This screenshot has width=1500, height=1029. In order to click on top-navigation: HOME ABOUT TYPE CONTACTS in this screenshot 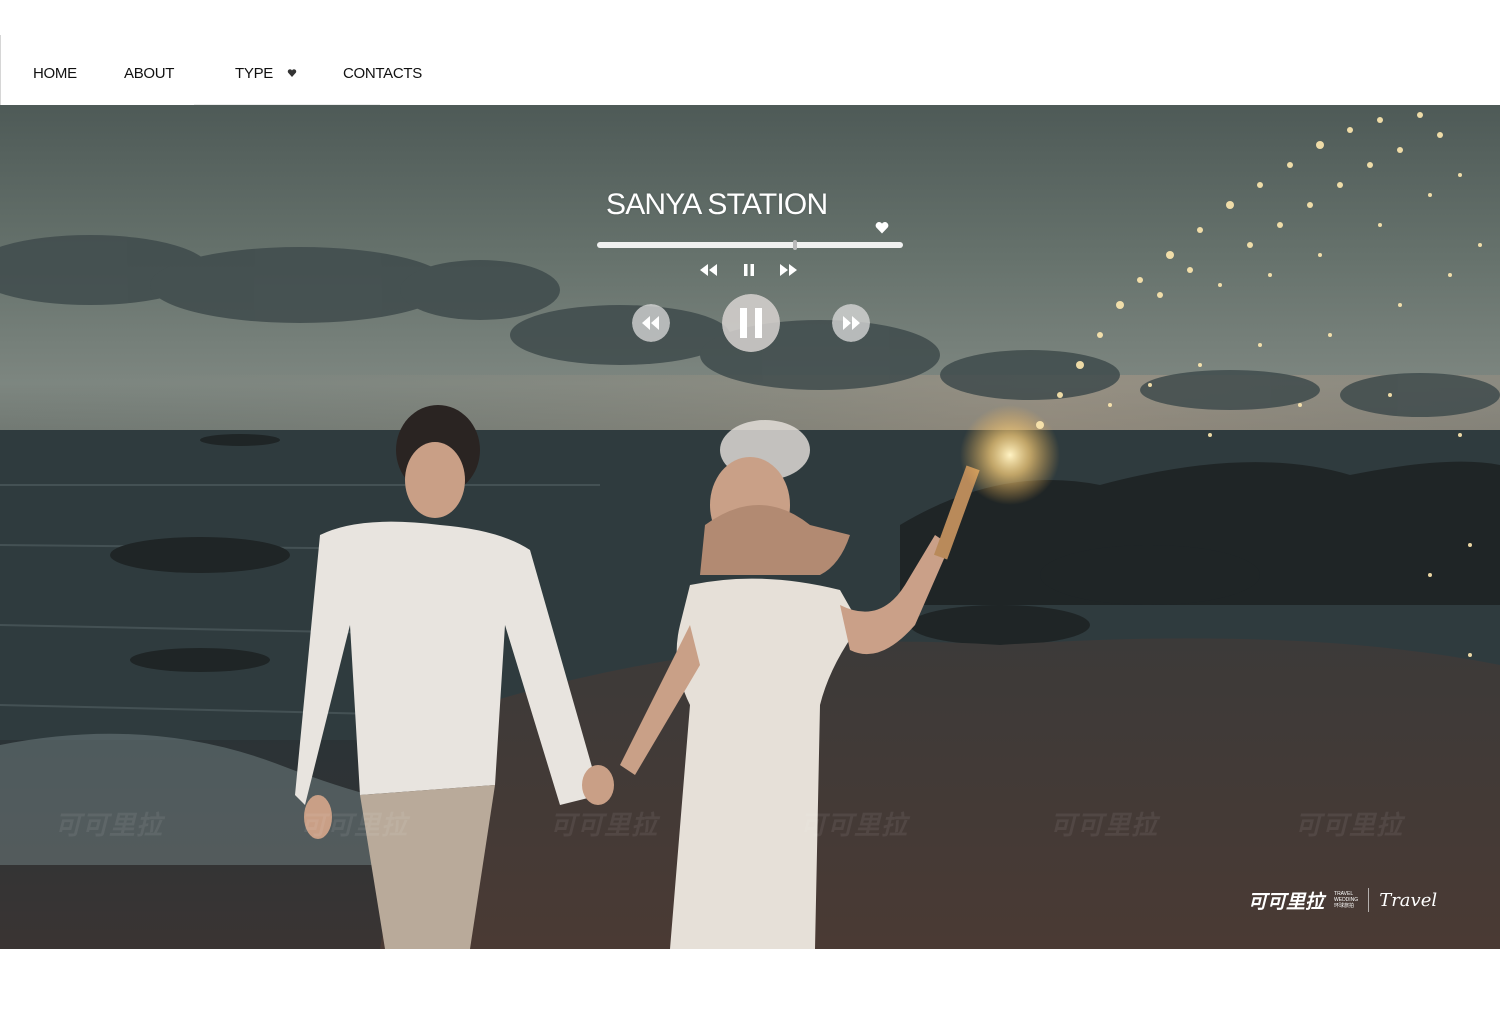, I will do `click(750, 70)`.